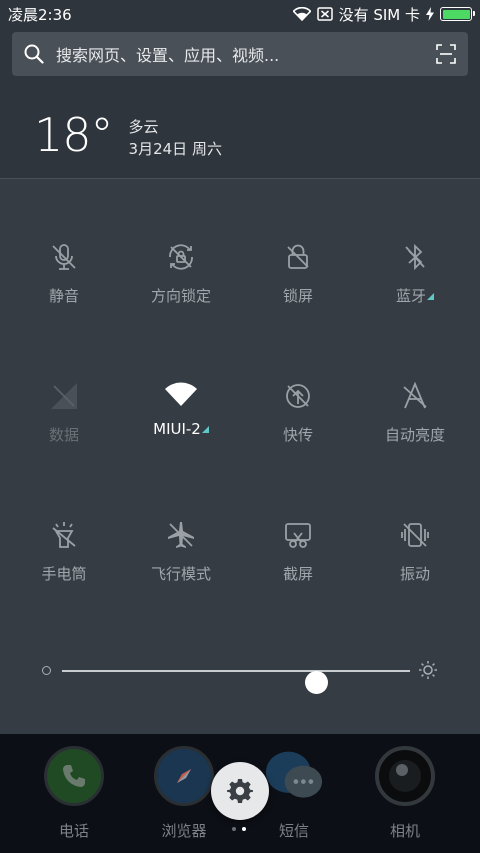 The width and height of the screenshot is (480, 853). I want to click on toggle-label: 振动, so click(414, 574).